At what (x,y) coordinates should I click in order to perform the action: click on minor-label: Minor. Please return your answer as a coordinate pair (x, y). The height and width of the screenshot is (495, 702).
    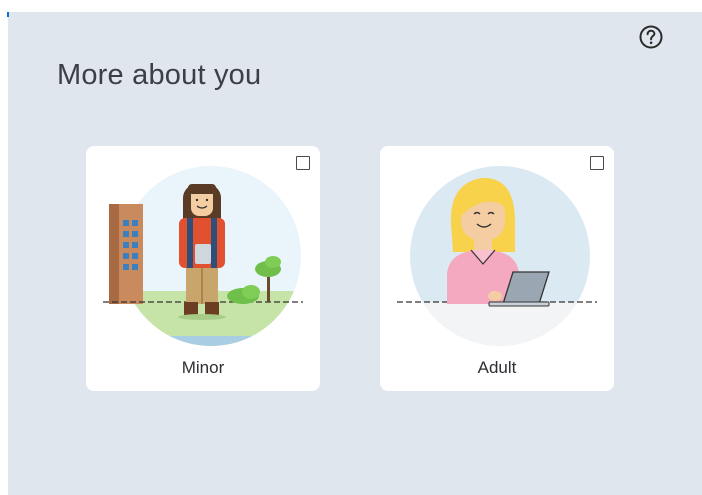
    Looking at the image, I should click on (203, 367).